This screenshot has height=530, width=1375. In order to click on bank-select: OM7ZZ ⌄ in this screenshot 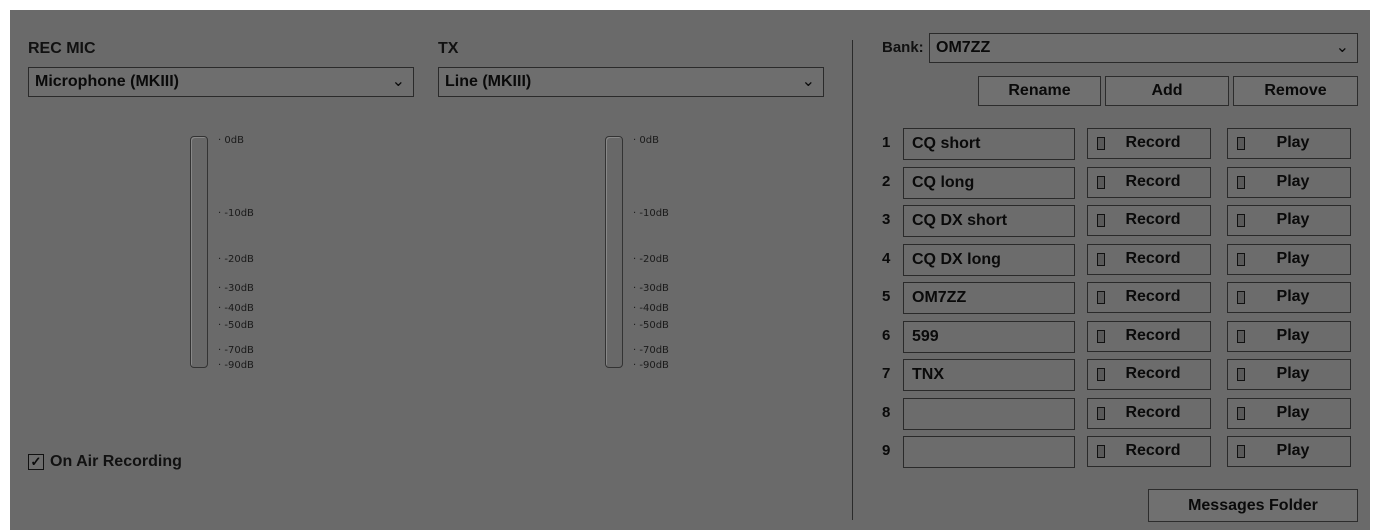, I will do `click(1143, 48)`.